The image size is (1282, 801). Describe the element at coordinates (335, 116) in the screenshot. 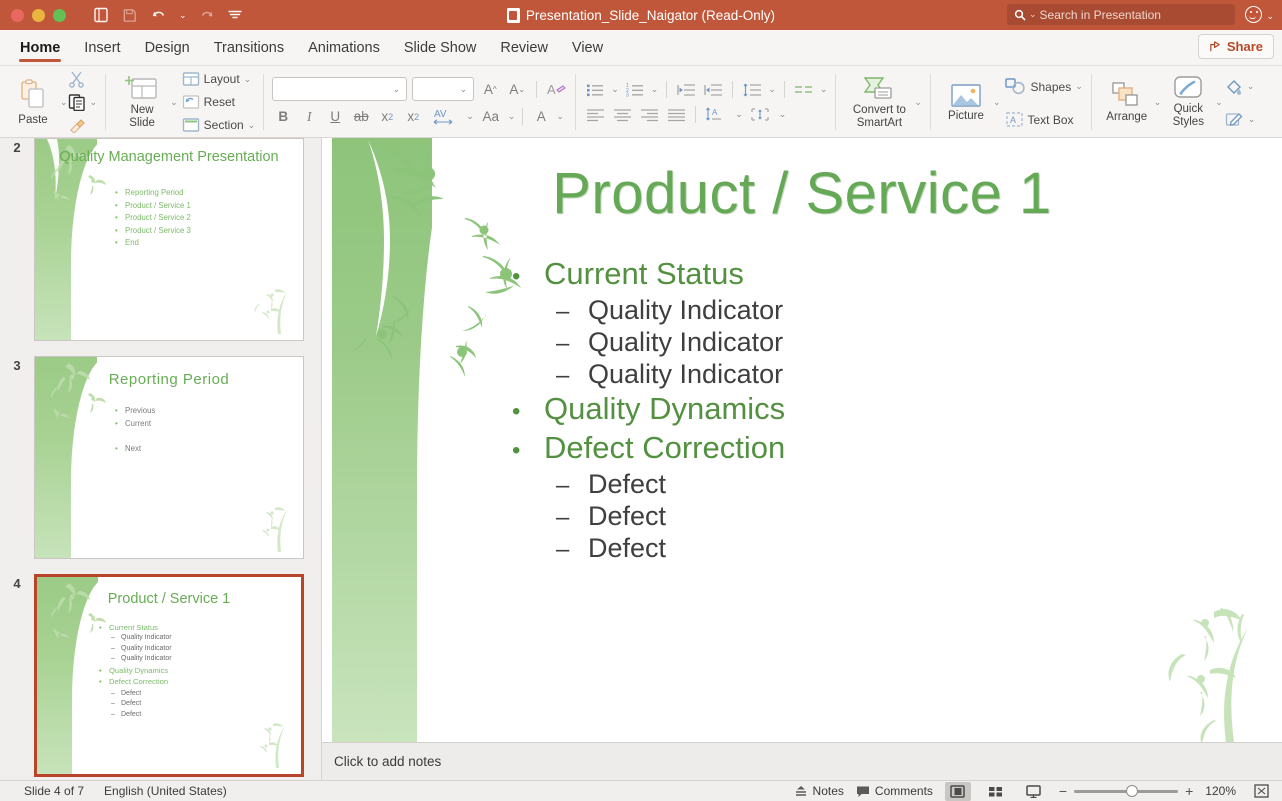

I see `underline-button: U` at that location.